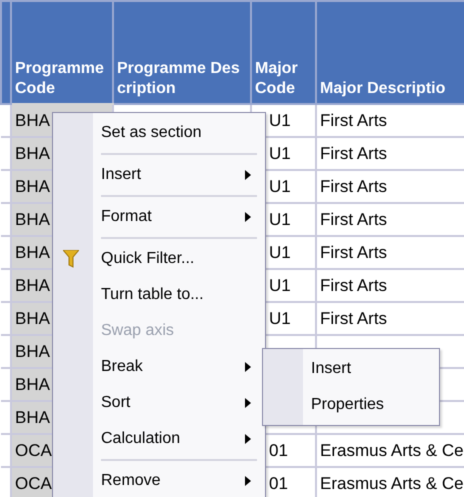 Image resolution: width=464 pixels, height=497 pixels. Describe the element at coordinates (182, 52) in the screenshot. I see `column-header: Programme Description` at that location.